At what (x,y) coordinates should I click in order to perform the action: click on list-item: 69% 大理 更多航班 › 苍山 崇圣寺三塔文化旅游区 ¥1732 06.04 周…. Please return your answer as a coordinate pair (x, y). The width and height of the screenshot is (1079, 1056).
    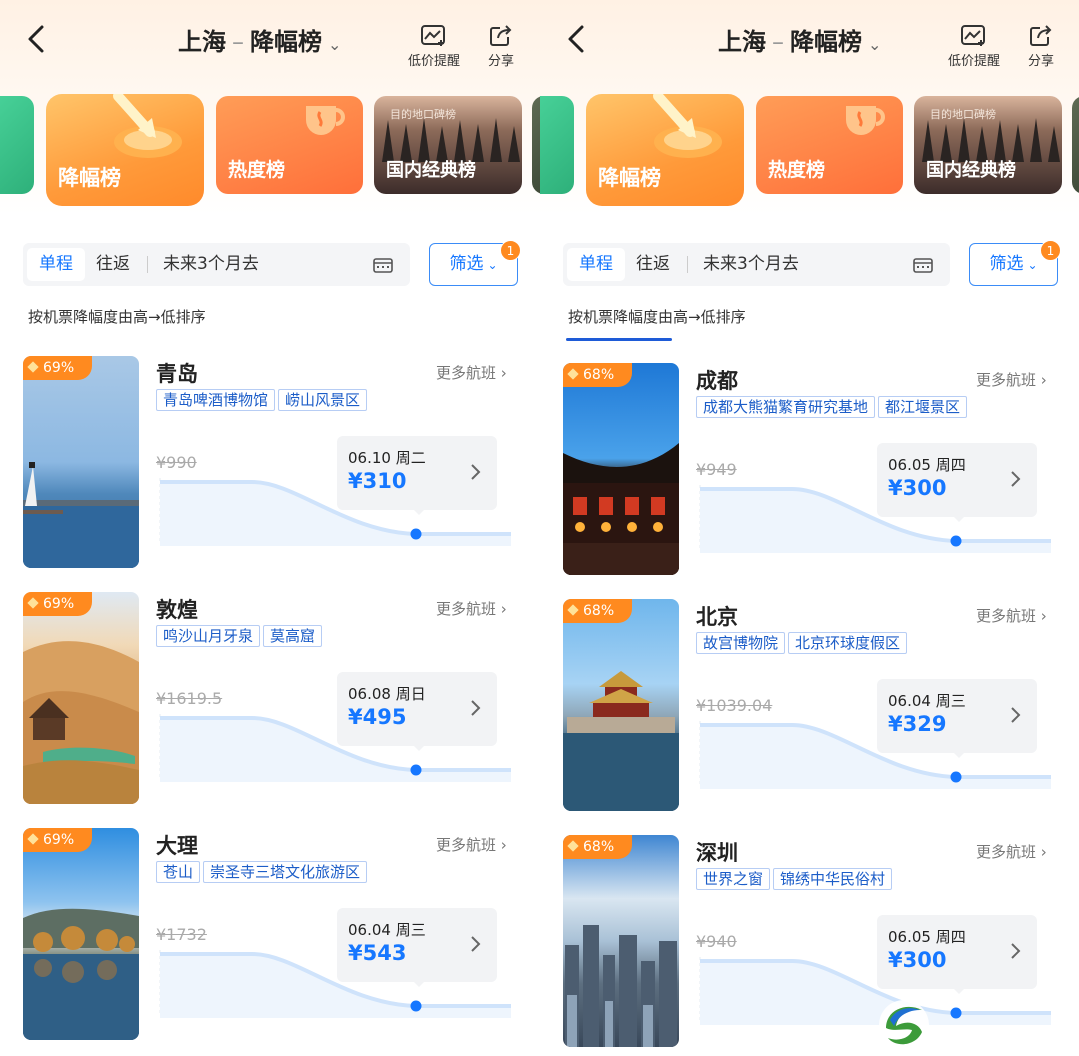
    Looking at the image, I should click on (270, 936).